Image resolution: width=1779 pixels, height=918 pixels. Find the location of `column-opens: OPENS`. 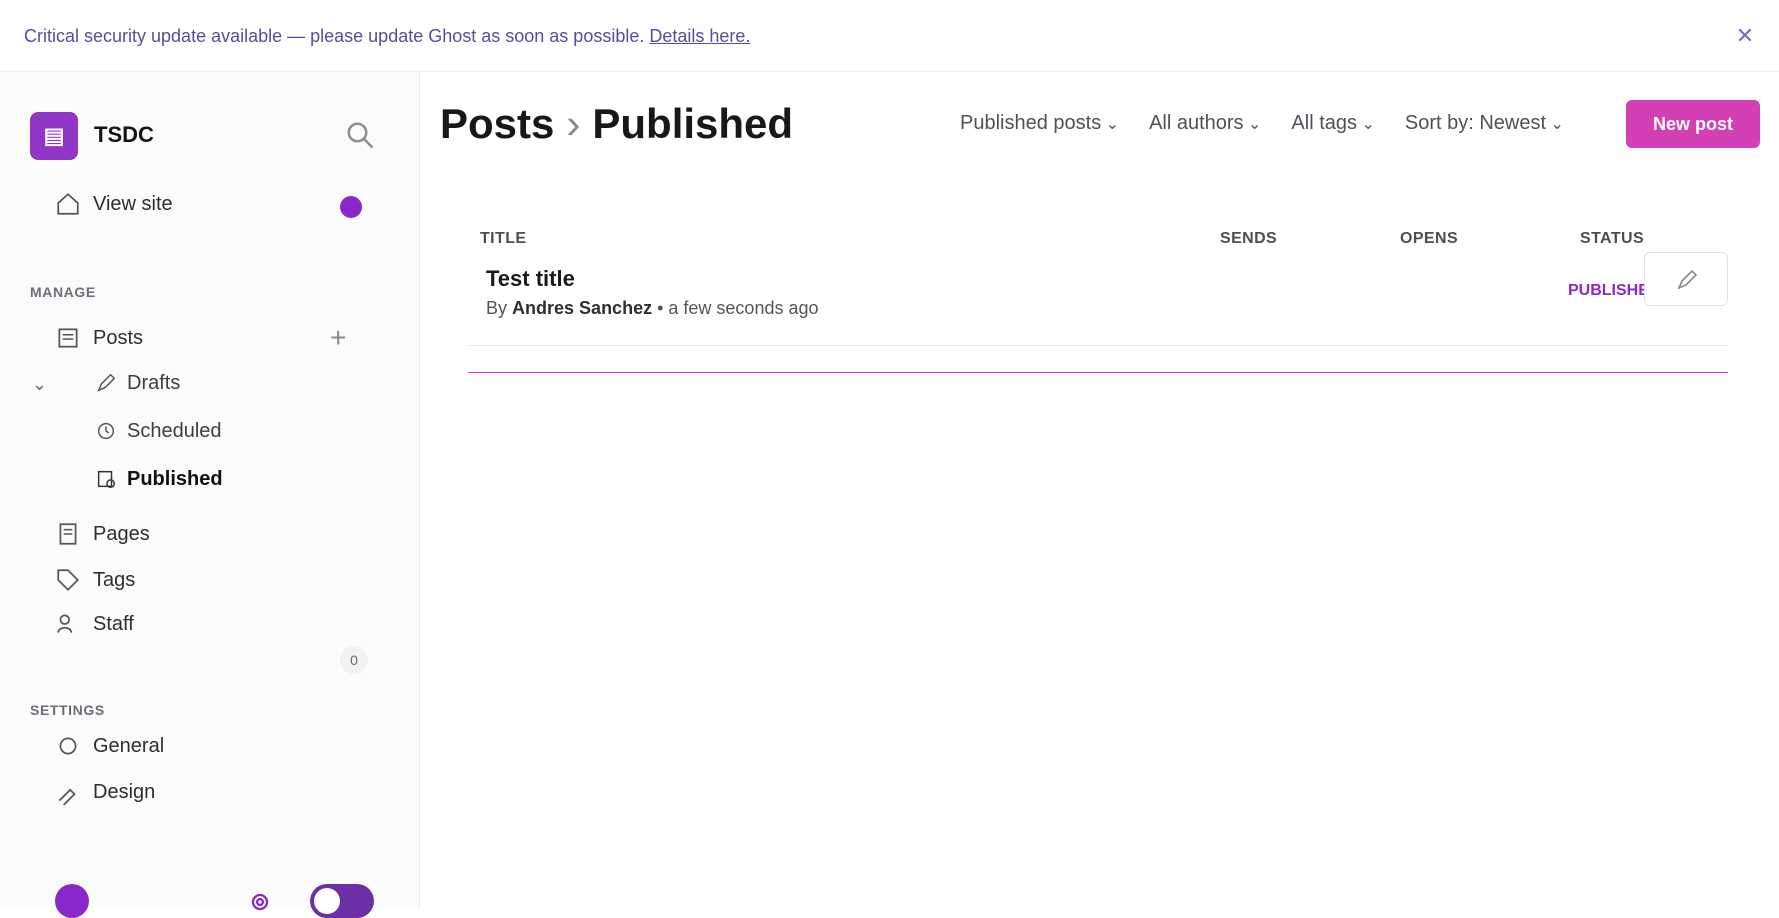

column-opens: OPENS is located at coordinates (1429, 238).